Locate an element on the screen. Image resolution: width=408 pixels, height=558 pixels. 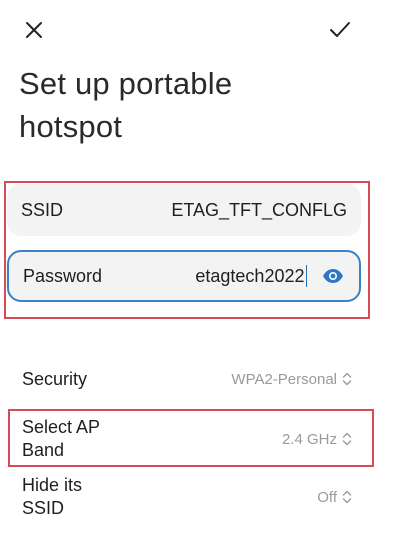
ap-band-highlight-box is located at coordinates (191, 438).